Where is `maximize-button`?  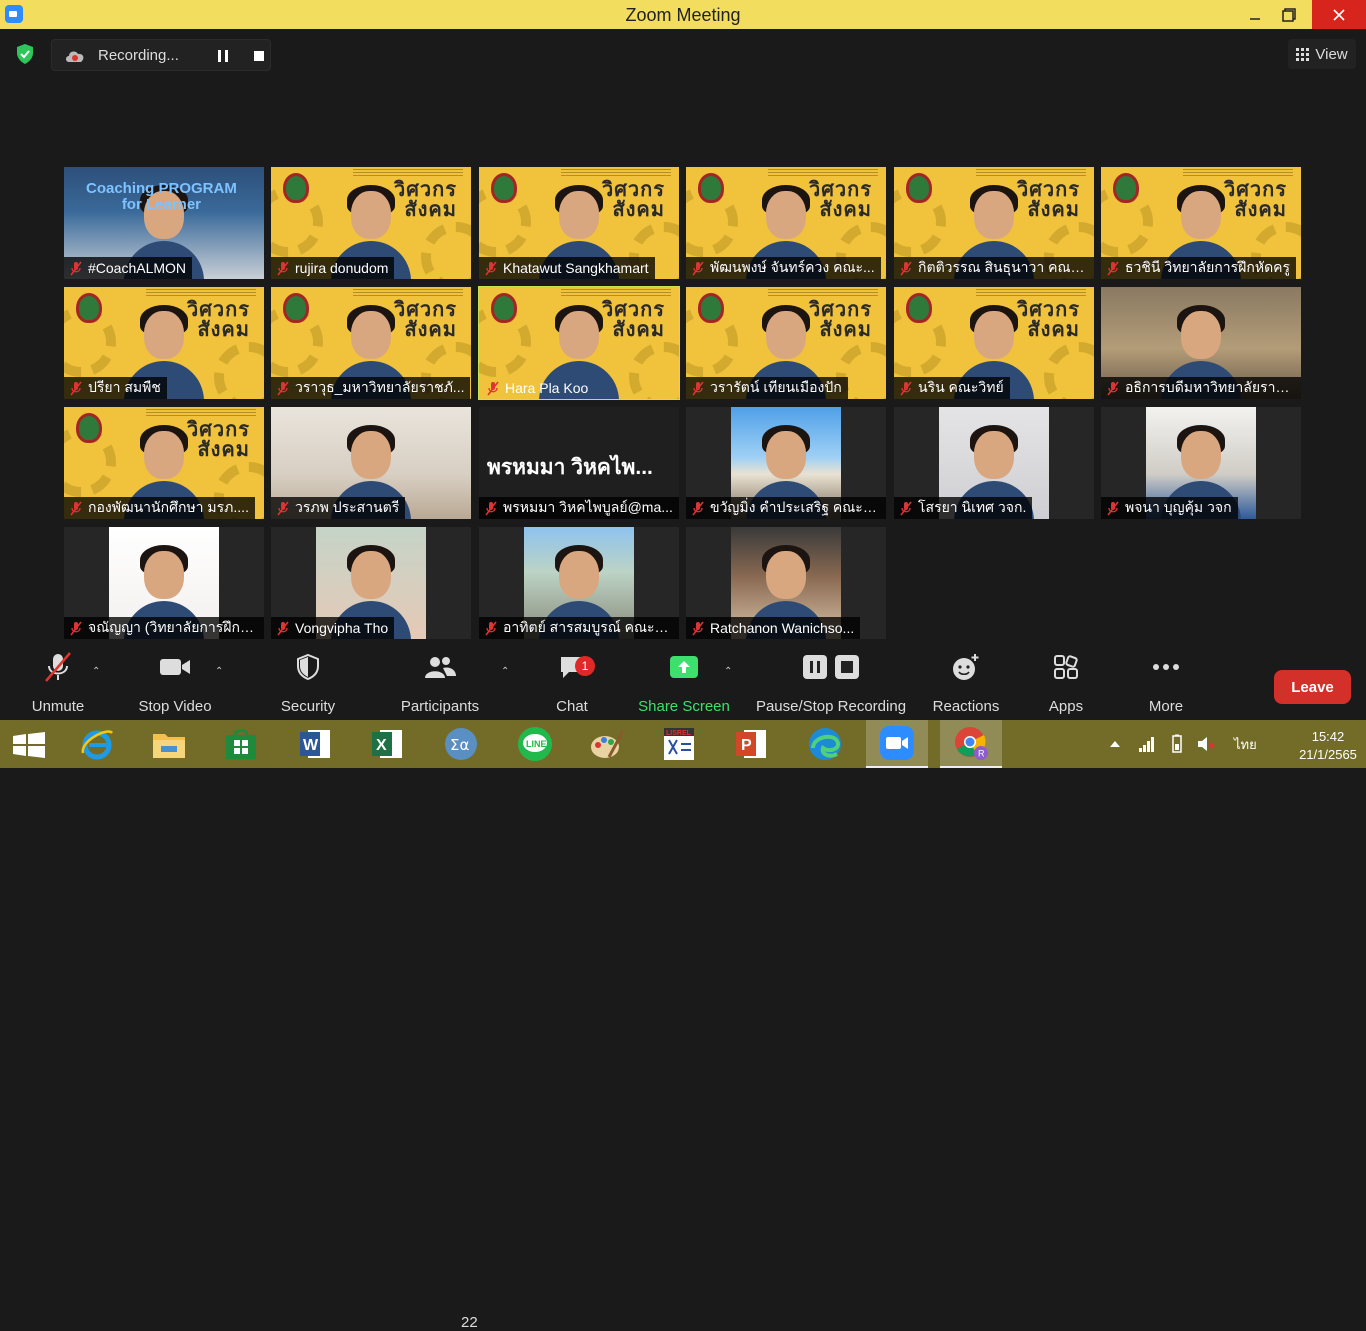
maximize-button is located at coordinates (1289, 14).